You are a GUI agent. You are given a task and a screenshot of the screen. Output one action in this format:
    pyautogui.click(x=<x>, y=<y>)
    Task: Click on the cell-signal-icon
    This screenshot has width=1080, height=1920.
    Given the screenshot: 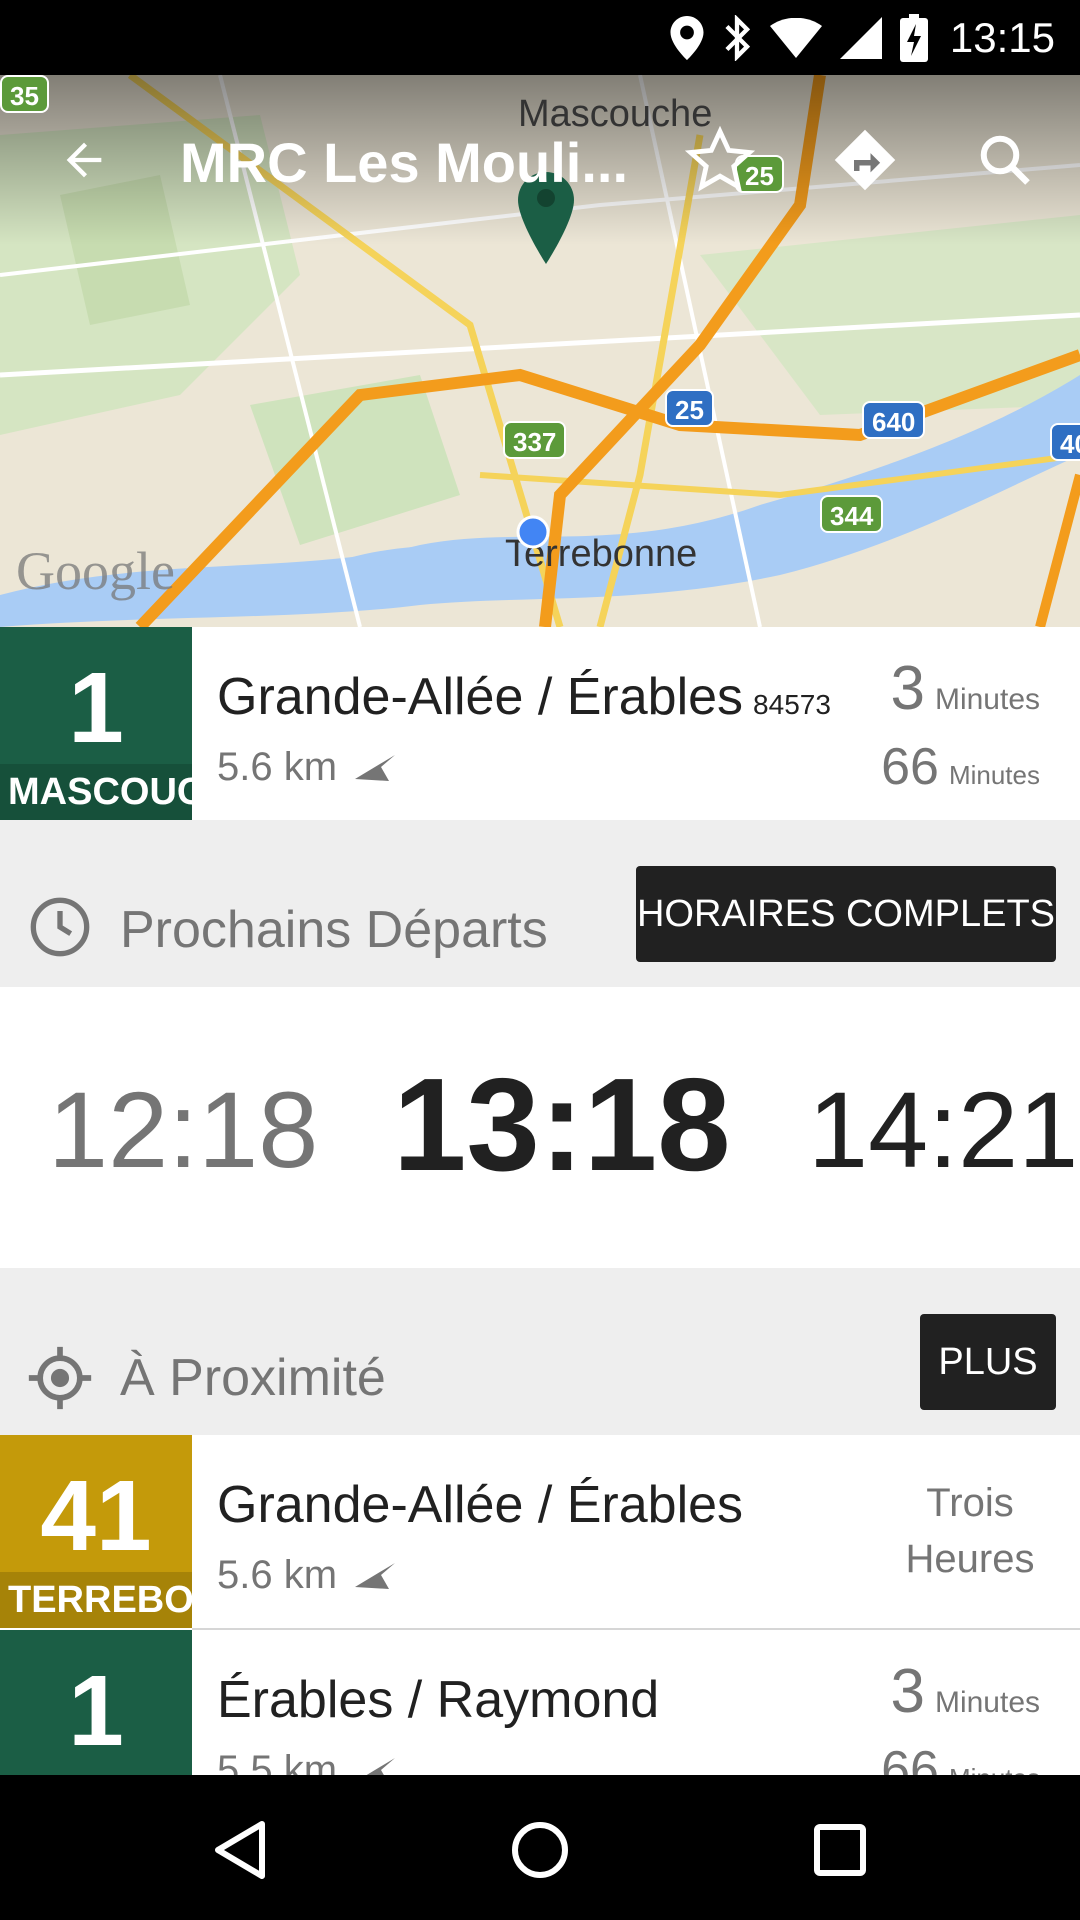 What is the action you would take?
    pyautogui.click(x=860, y=38)
    